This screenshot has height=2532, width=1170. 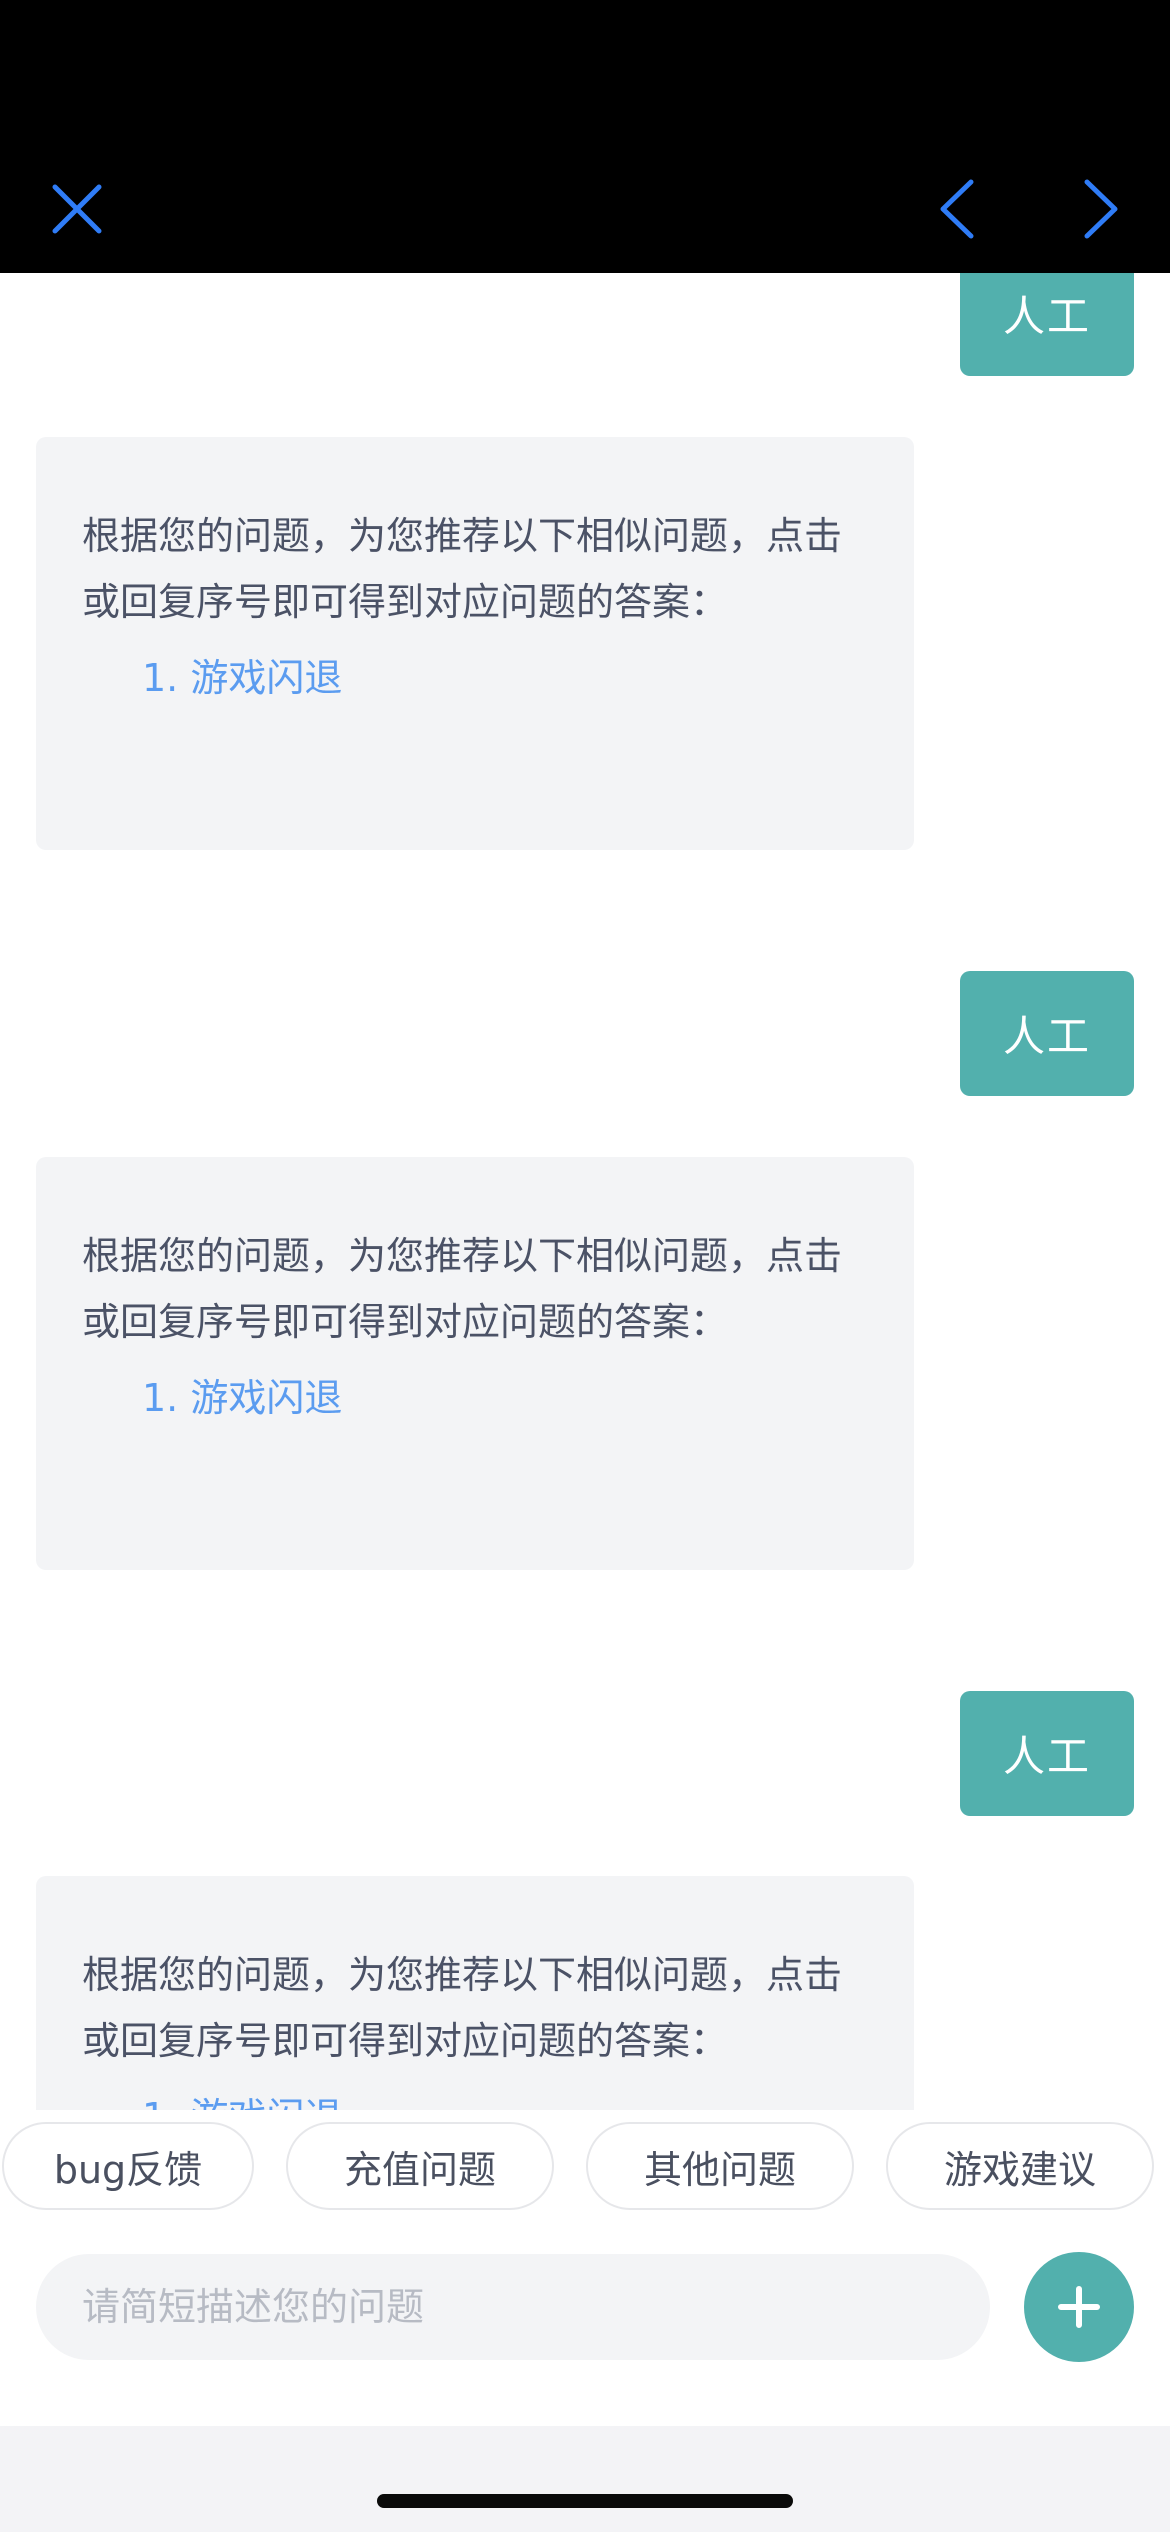 I want to click on close-icon, so click(x=77, y=209).